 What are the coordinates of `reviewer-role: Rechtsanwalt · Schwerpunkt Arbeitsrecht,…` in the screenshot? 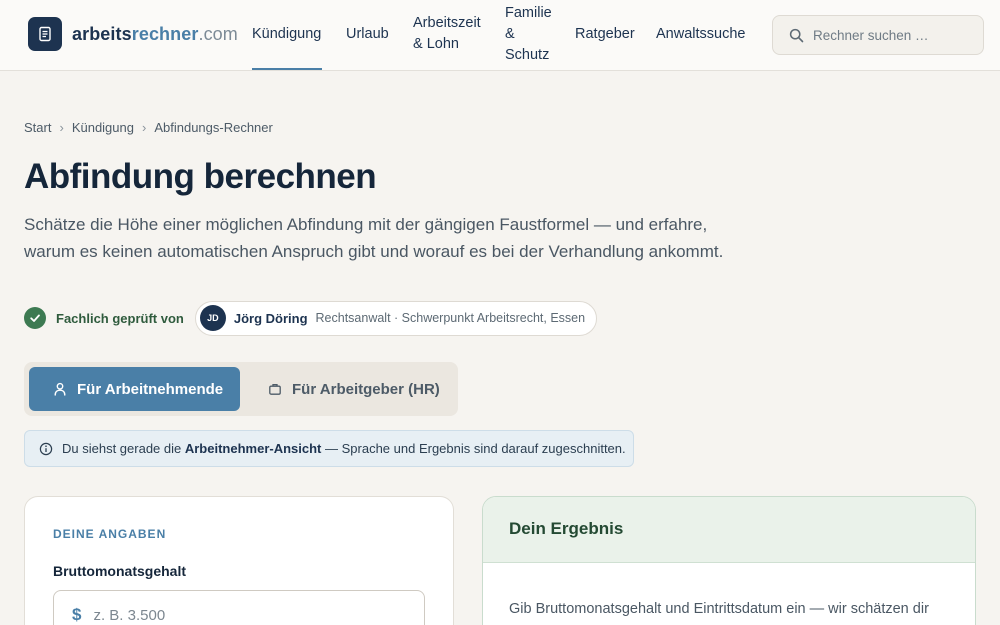 It's located at (450, 318).